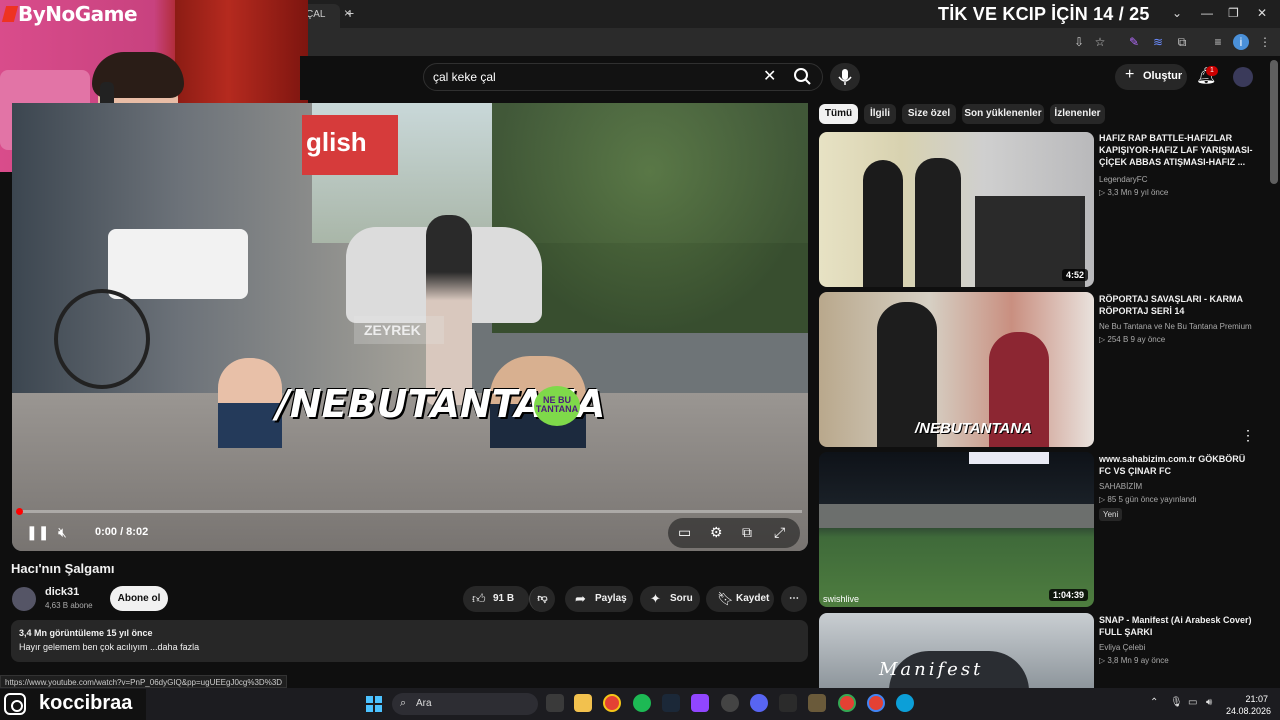 The image size is (1280, 720). Describe the element at coordinates (1134, 192) in the screenshot. I see `rec-meta: ▷ 3,3 Mn 9 yıl önce` at that location.